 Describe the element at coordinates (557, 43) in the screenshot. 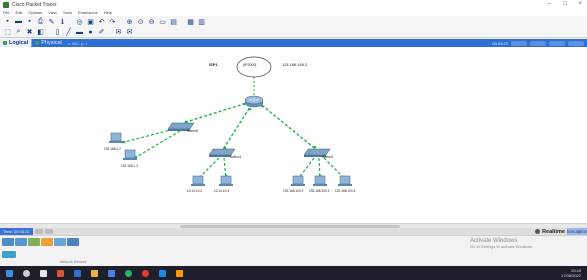

I see `move-object-button` at that location.